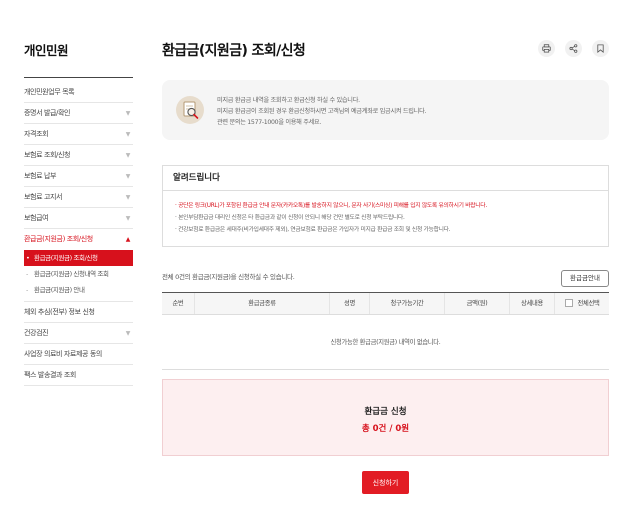 Image resolution: width=640 pixels, height=508 pixels. What do you see at coordinates (349, 303) in the screenshot?
I see `column-header: 성명` at bounding box center [349, 303].